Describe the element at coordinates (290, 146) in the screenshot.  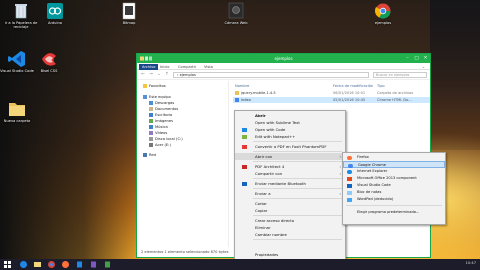
I see `menu-item-foxit: Convertir a PDF en Foxit PhantomPDF` at that location.